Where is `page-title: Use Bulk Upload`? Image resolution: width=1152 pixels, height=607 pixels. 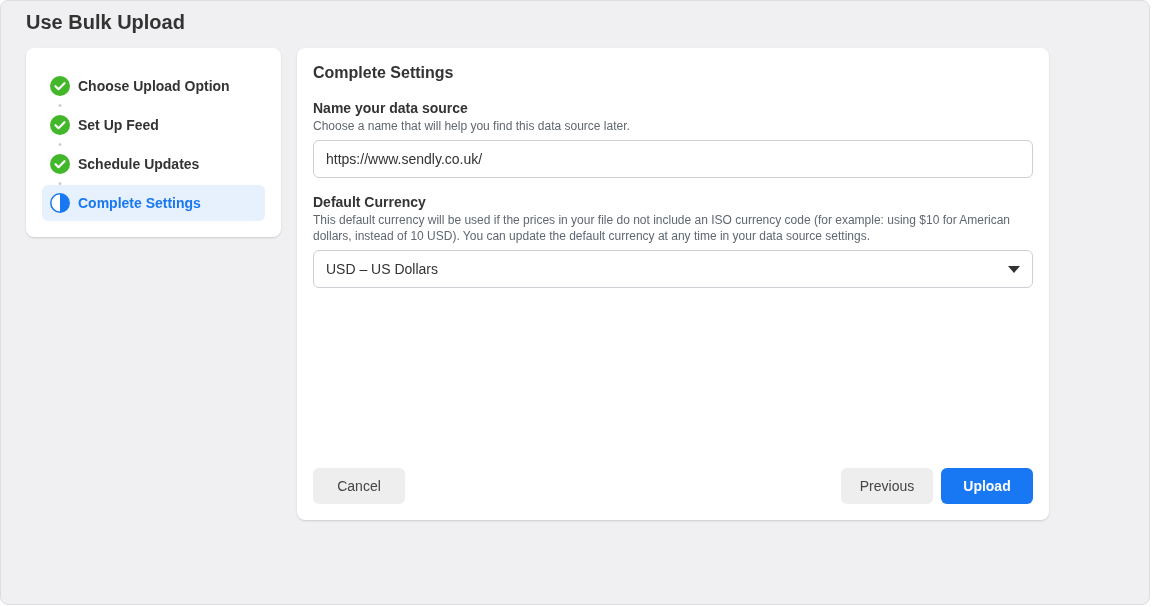
page-title: Use Bulk Upload is located at coordinates (106, 22).